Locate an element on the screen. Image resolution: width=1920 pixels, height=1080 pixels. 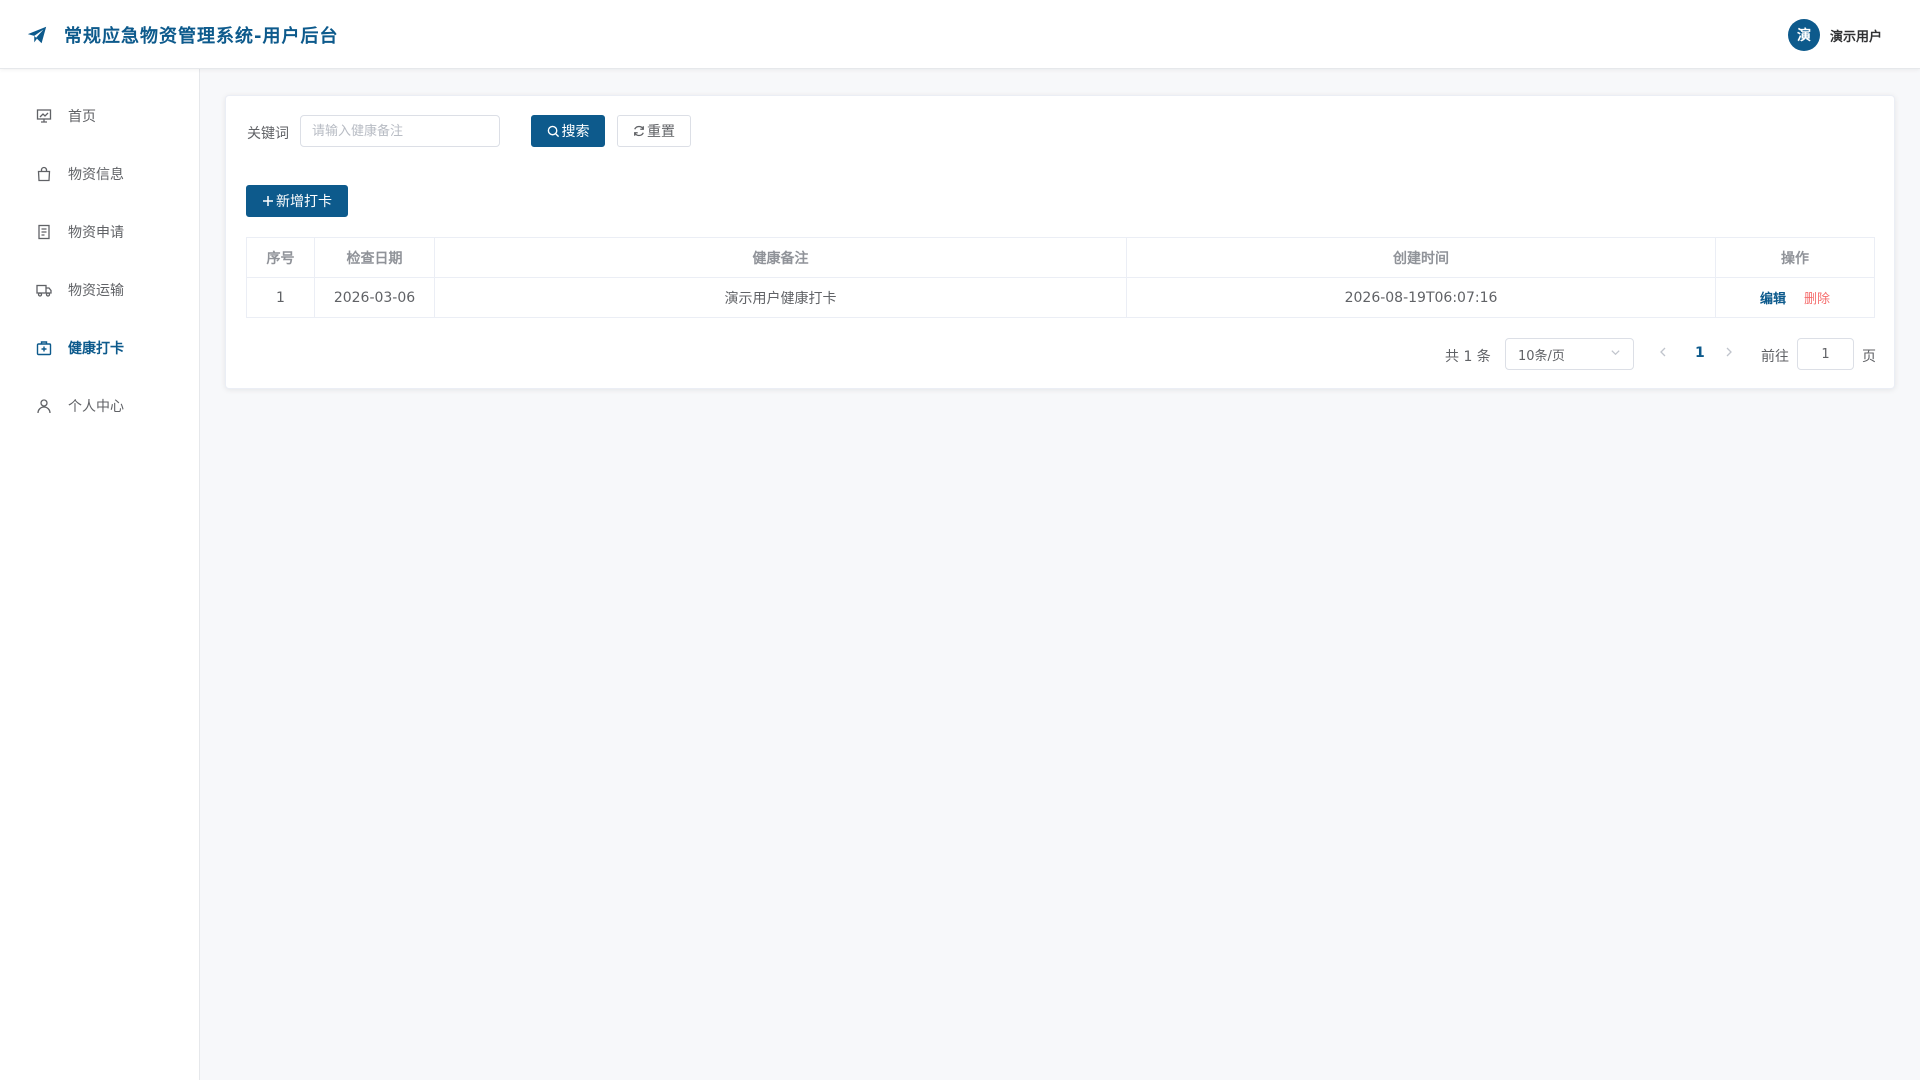
column-header-date: 检查日期 is located at coordinates (374, 257).